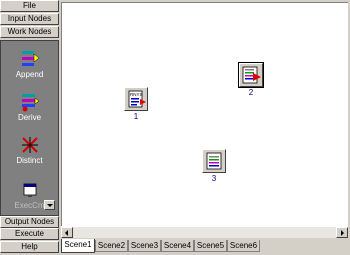  Describe the element at coordinates (29, 117) in the screenshot. I see `derive-tool-label: Derive` at that location.